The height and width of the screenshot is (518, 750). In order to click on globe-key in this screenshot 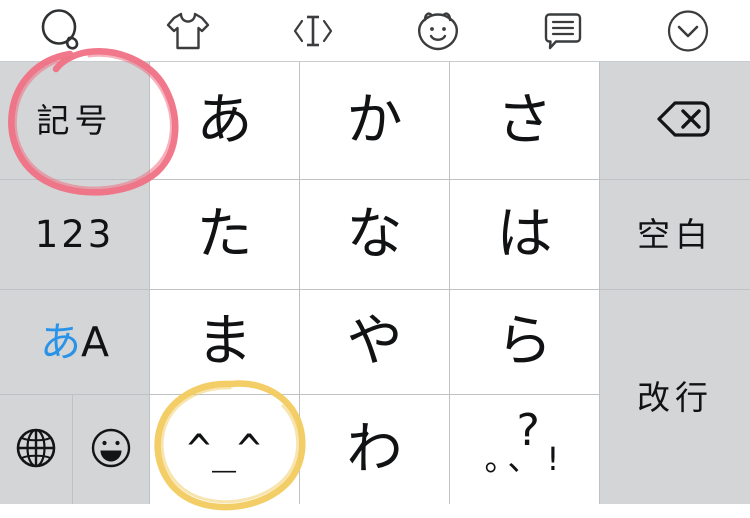, I will do `click(36, 449)`.